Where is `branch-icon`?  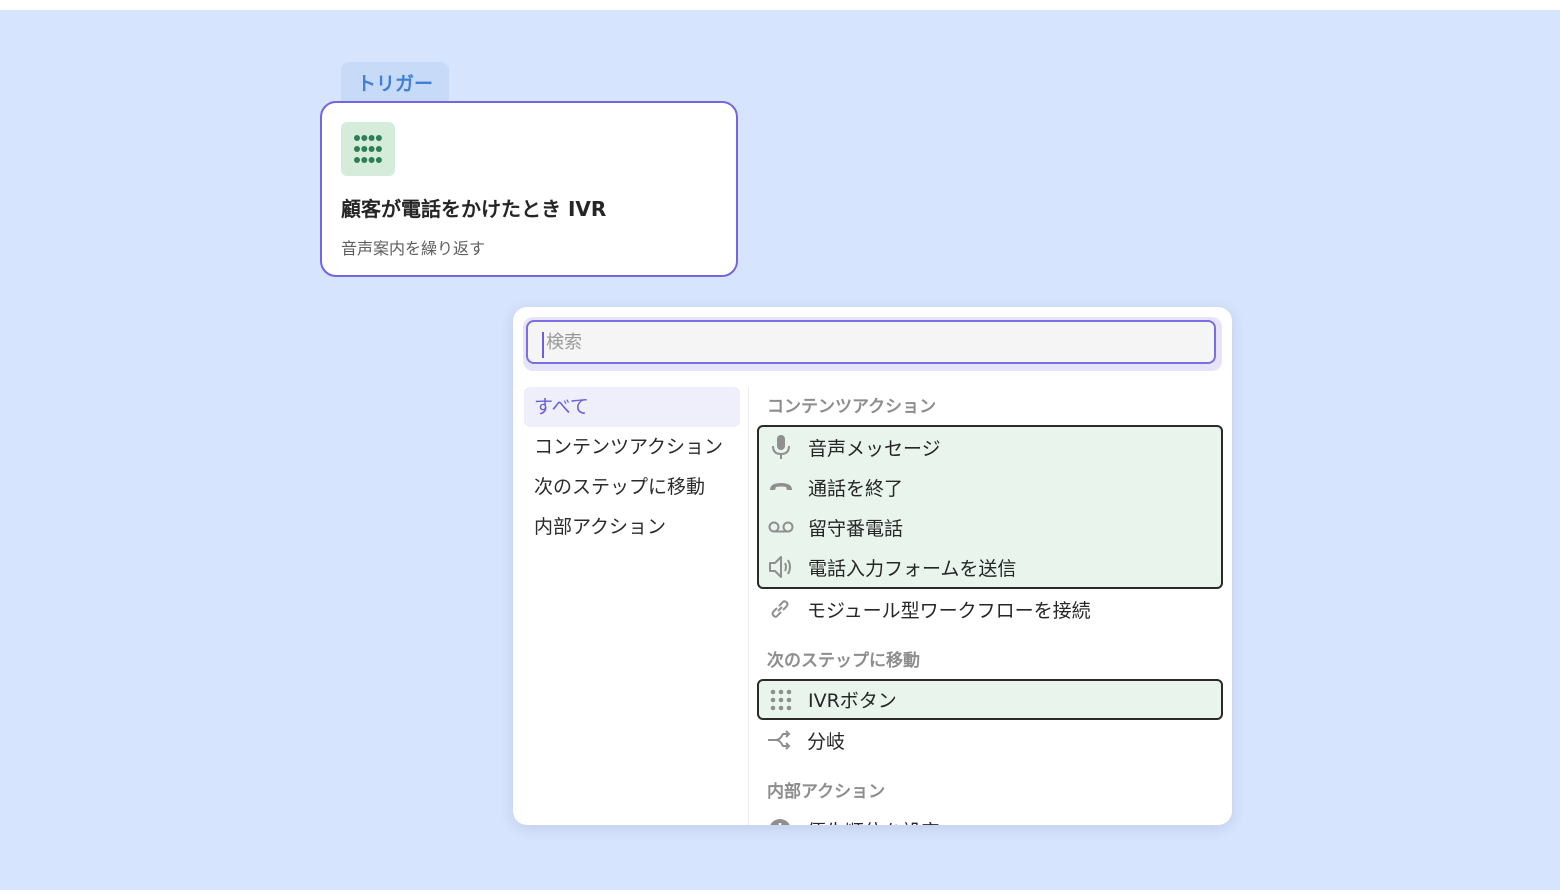
branch-icon is located at coordinates (780, 740).